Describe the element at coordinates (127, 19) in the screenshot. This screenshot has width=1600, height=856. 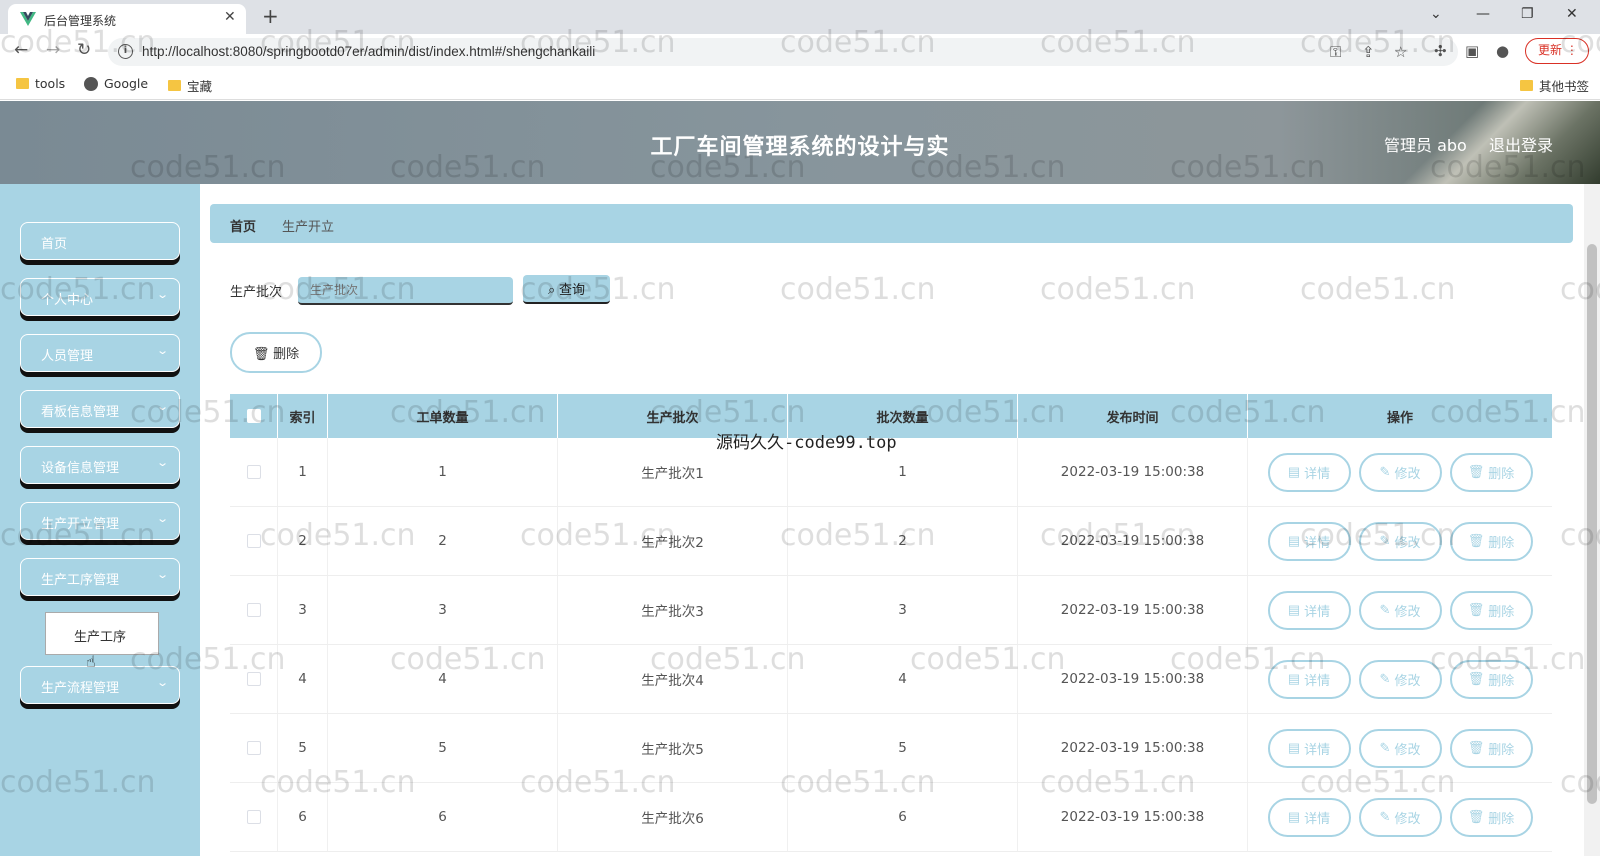
I see `browser-tab: 后台管理系统 ✕` at that location.